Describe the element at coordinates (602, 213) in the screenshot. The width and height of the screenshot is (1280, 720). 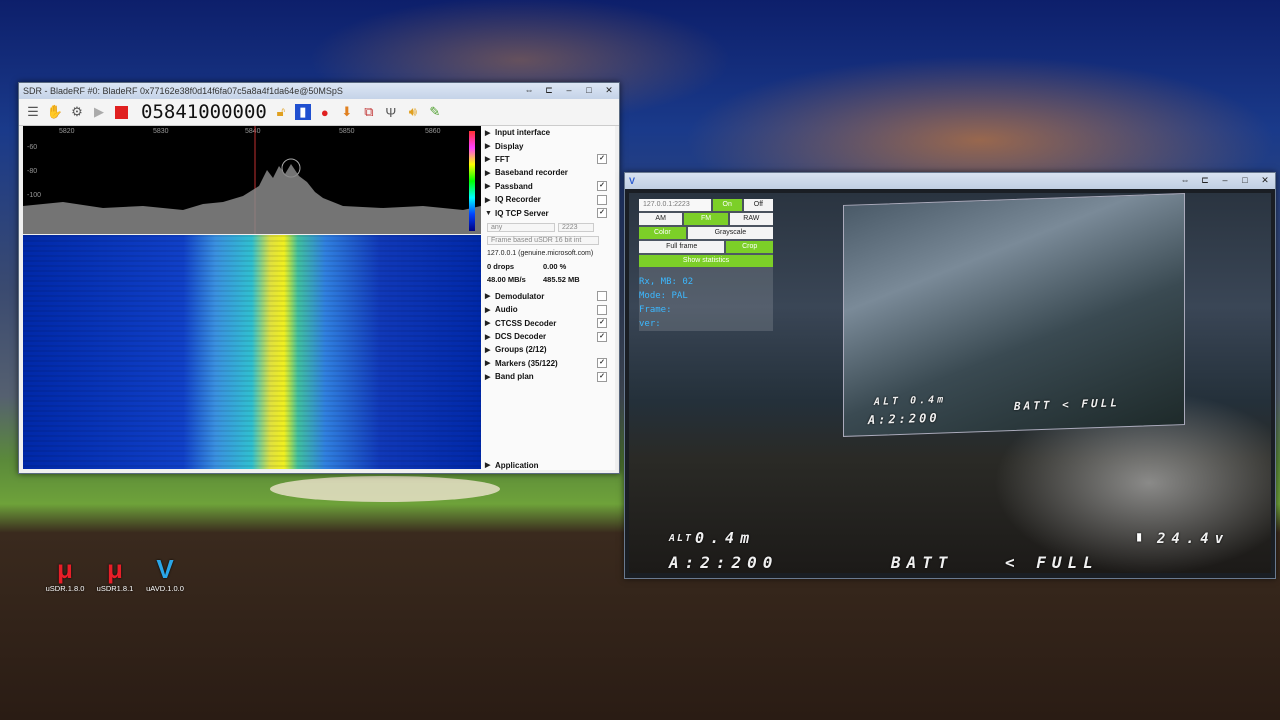
I see `iq-tcp-server-checkbox: ✓` at that location.